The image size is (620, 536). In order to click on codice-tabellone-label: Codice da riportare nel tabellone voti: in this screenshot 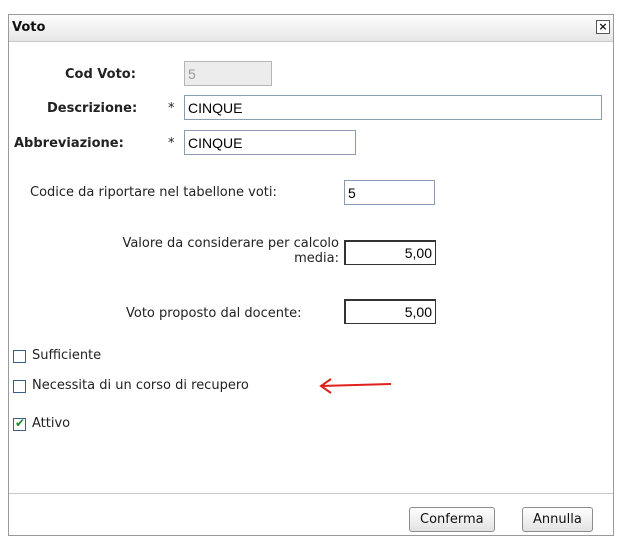, I will do `click(153, 192)`.